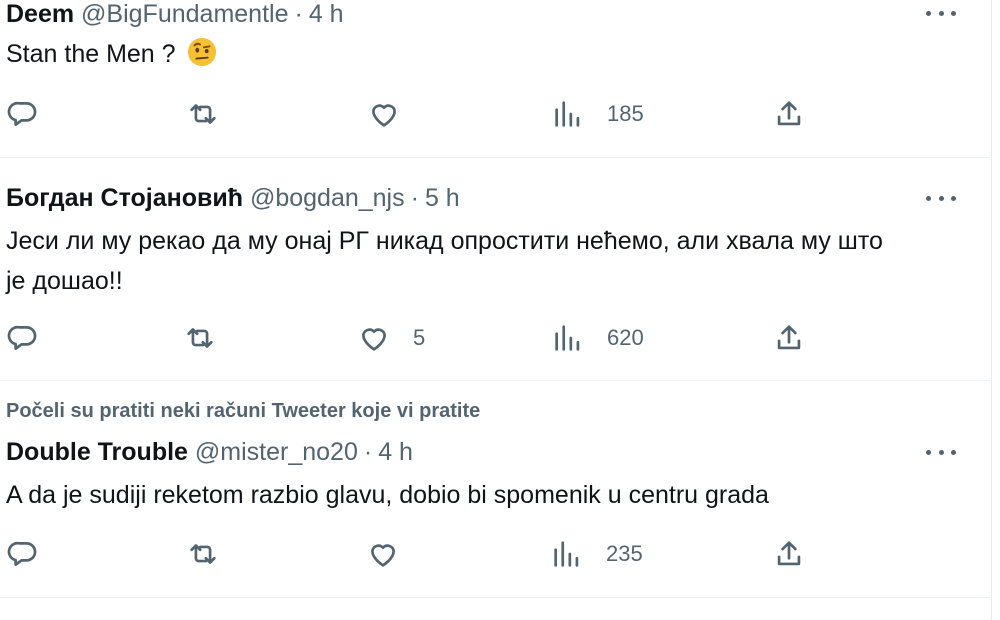  Describe the element at coordinates (124, 198) in the screenshot. I see `author-name: Богдан Стојановић` at that location.